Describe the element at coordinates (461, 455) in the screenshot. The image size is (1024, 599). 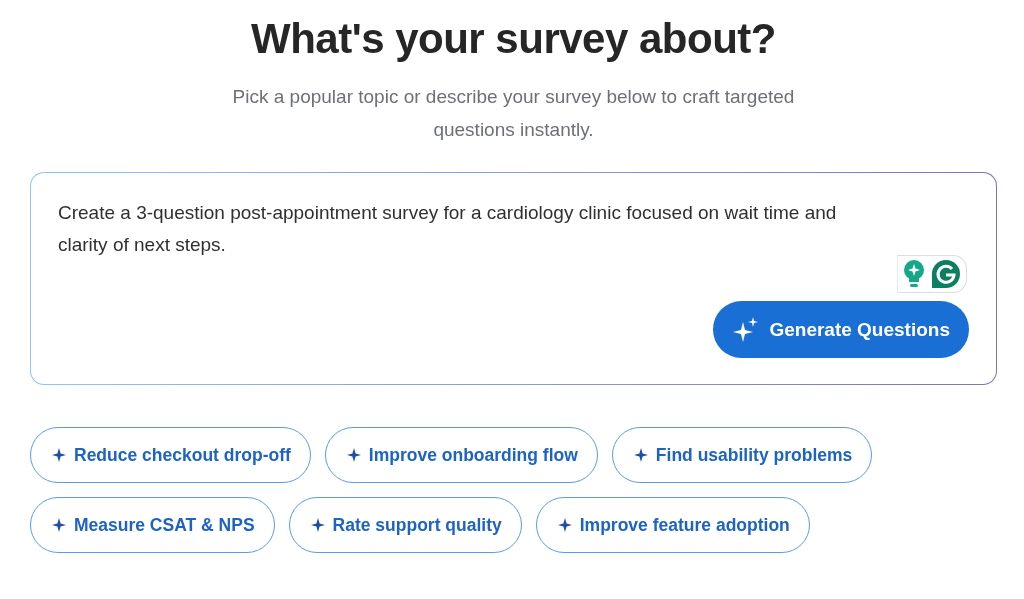
I see `topic-chip: Improve onboarding flow` at that location.